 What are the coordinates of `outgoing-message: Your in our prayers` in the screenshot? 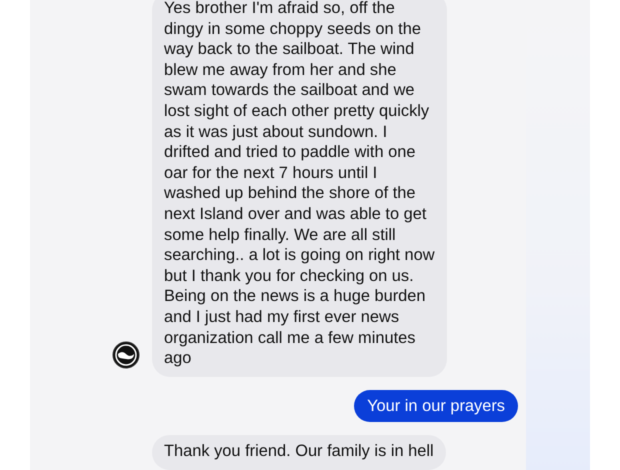 It's located at (436, 406).